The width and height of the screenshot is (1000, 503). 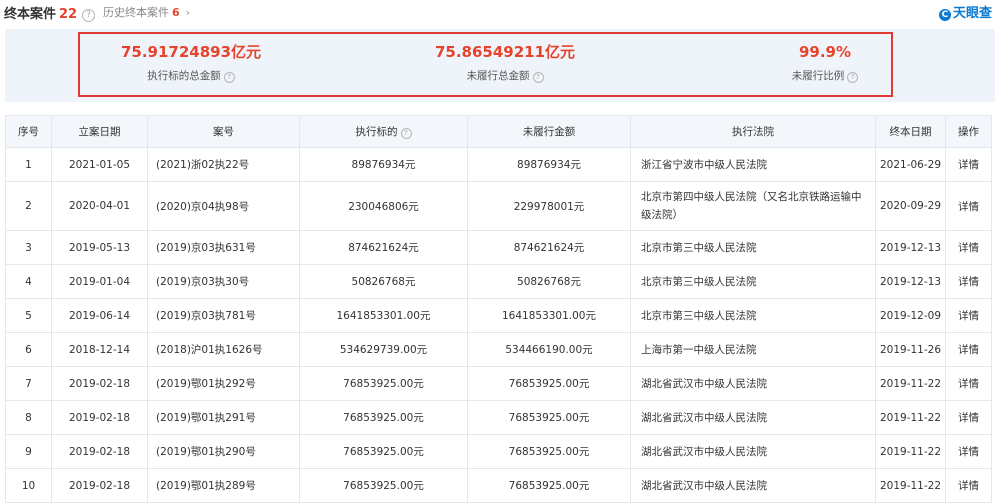 What do you see at coordinates (223, 281) in the screenshot?
I see `cell-case-no: (2019)京03执30号` at bounding box center [223, 281].